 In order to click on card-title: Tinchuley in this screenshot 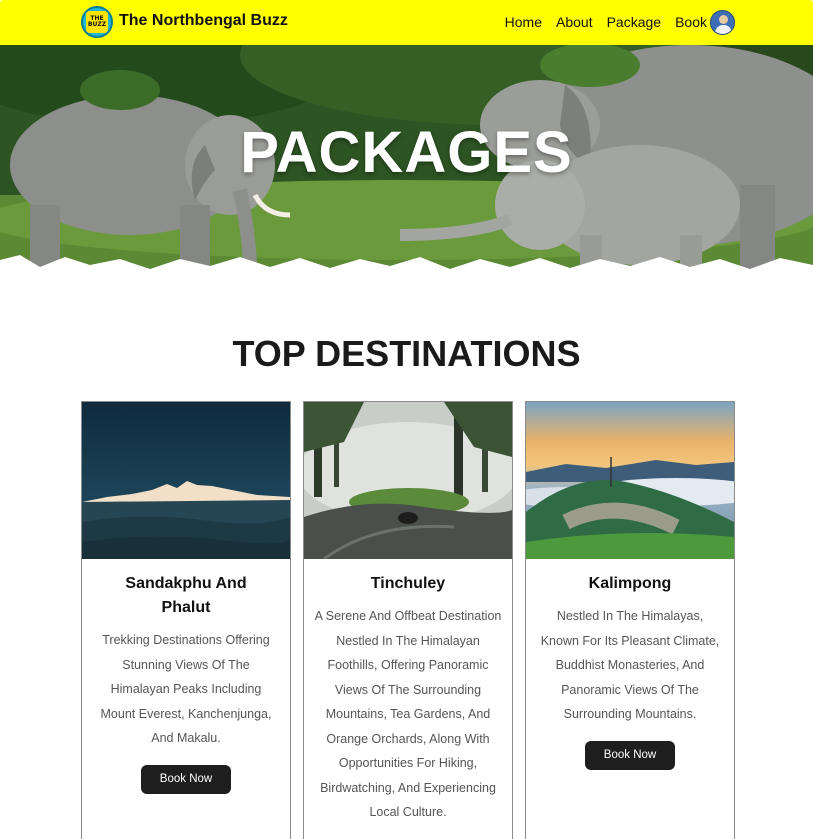, I will do `click(408, 583)`.